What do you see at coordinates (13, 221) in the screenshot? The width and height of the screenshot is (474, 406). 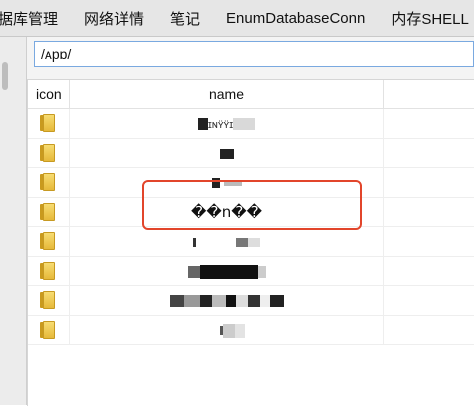 I see `directory-tree-panel` at bounding box center [13, 221].